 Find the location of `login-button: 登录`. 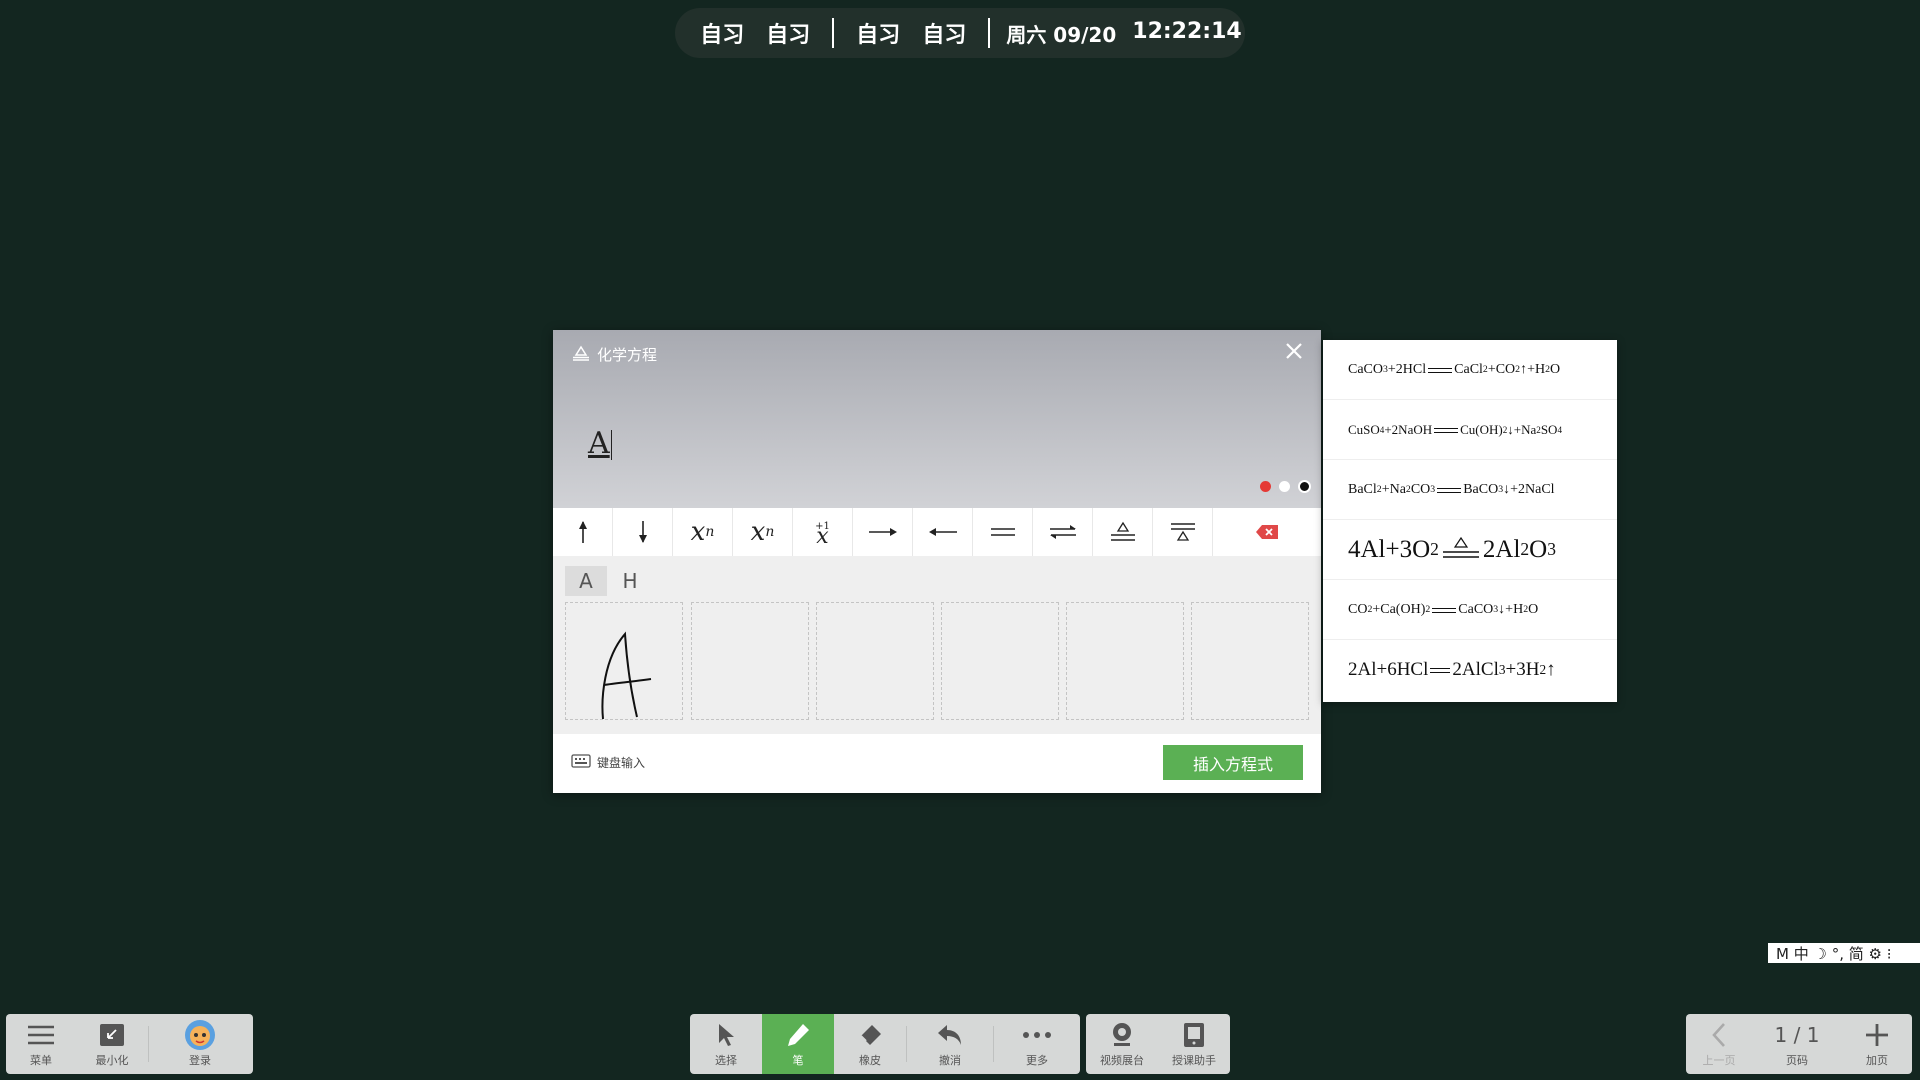

login-button: 登录 is located at coordinates (200, 1044).